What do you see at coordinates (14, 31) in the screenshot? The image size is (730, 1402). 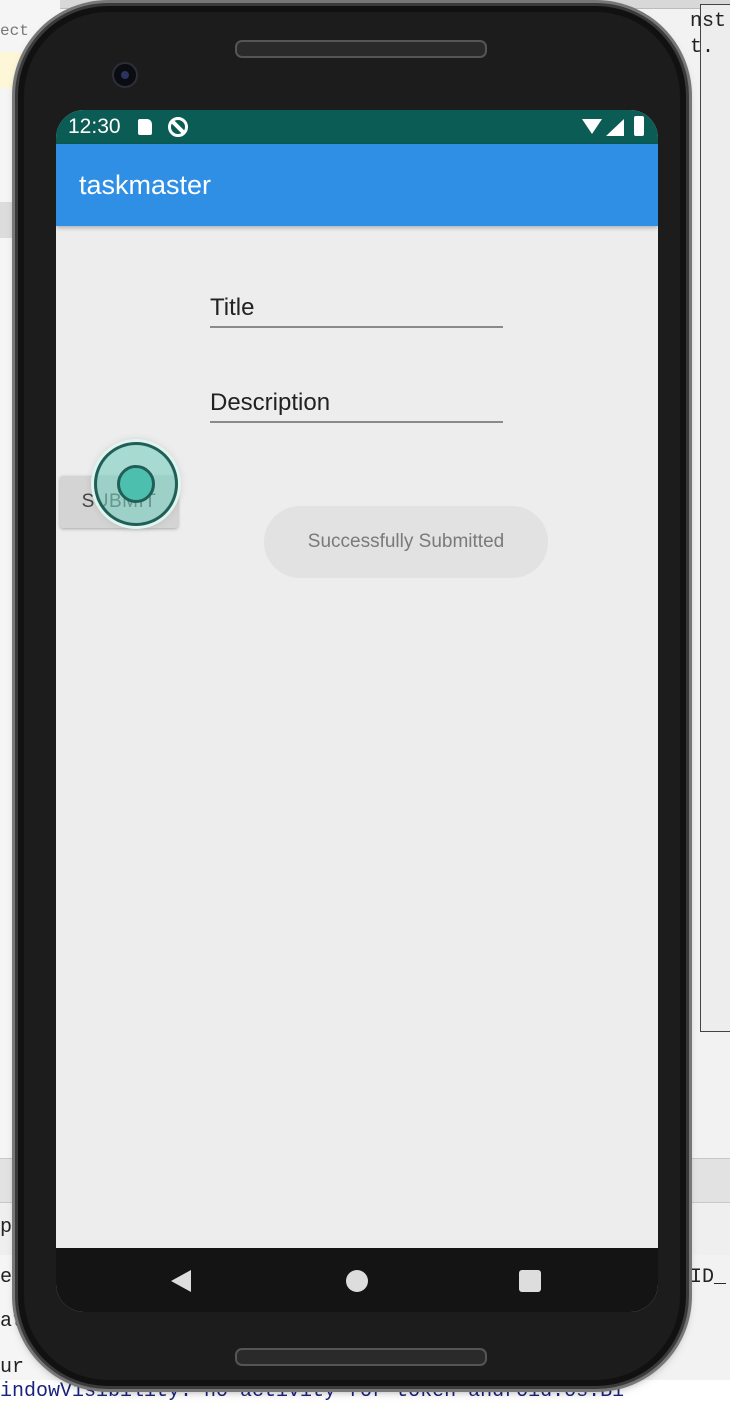 I see `ide-left-text: ect` at bounding box center [14, 31].